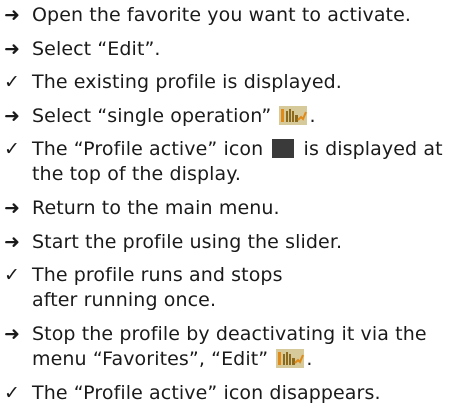 This screenshot has width=460, height=406. Describe the element at coordinates (96, 48) in the screenshot. I see `step-text: Select “Edit”.` at that location.